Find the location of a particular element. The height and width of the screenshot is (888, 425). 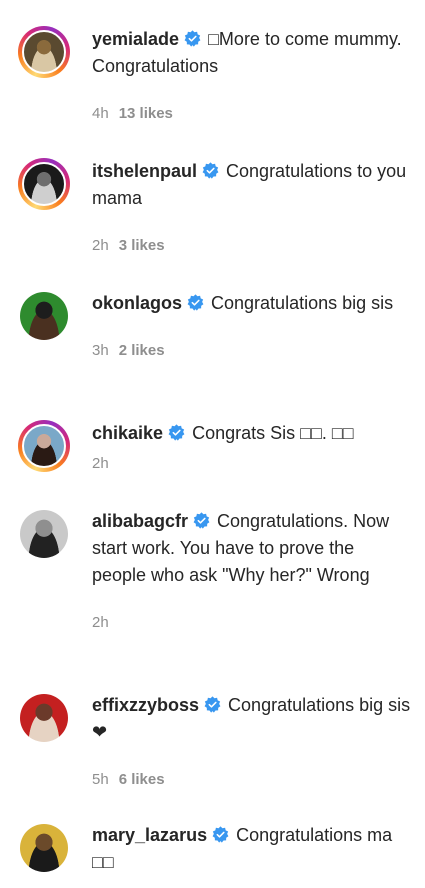

comment-meta: 5h 6 likes is located at coordinates (251, 780).